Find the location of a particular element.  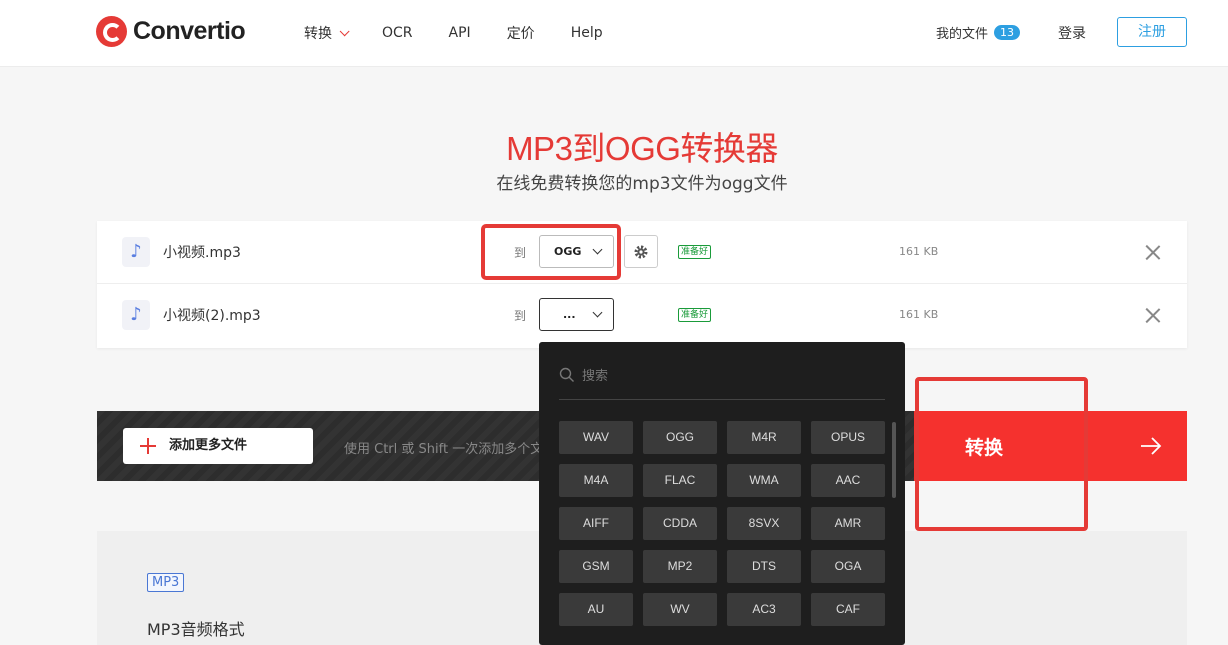

page-subtitle: 在线免费转换您的mp3文件为ogg文件 is located at coordinates (642, 184).